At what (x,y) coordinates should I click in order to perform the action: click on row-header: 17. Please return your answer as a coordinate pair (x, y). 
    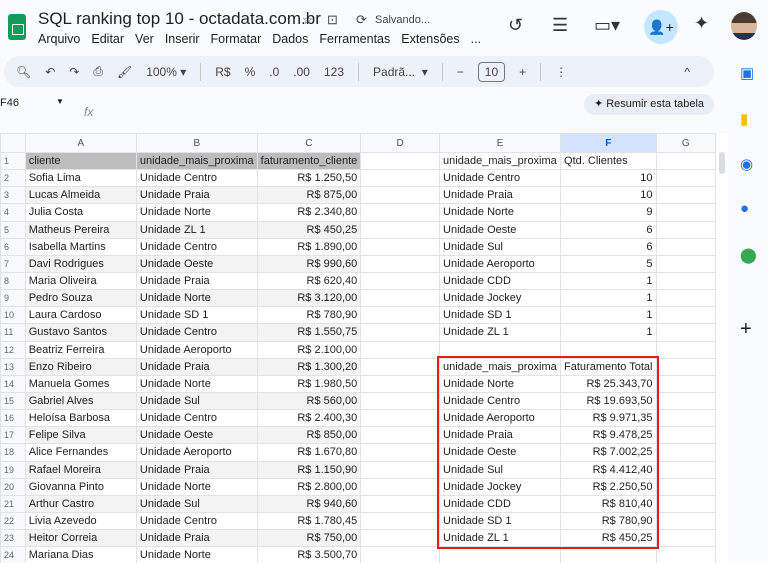
    Looking at the image, I should click on (13, 435).